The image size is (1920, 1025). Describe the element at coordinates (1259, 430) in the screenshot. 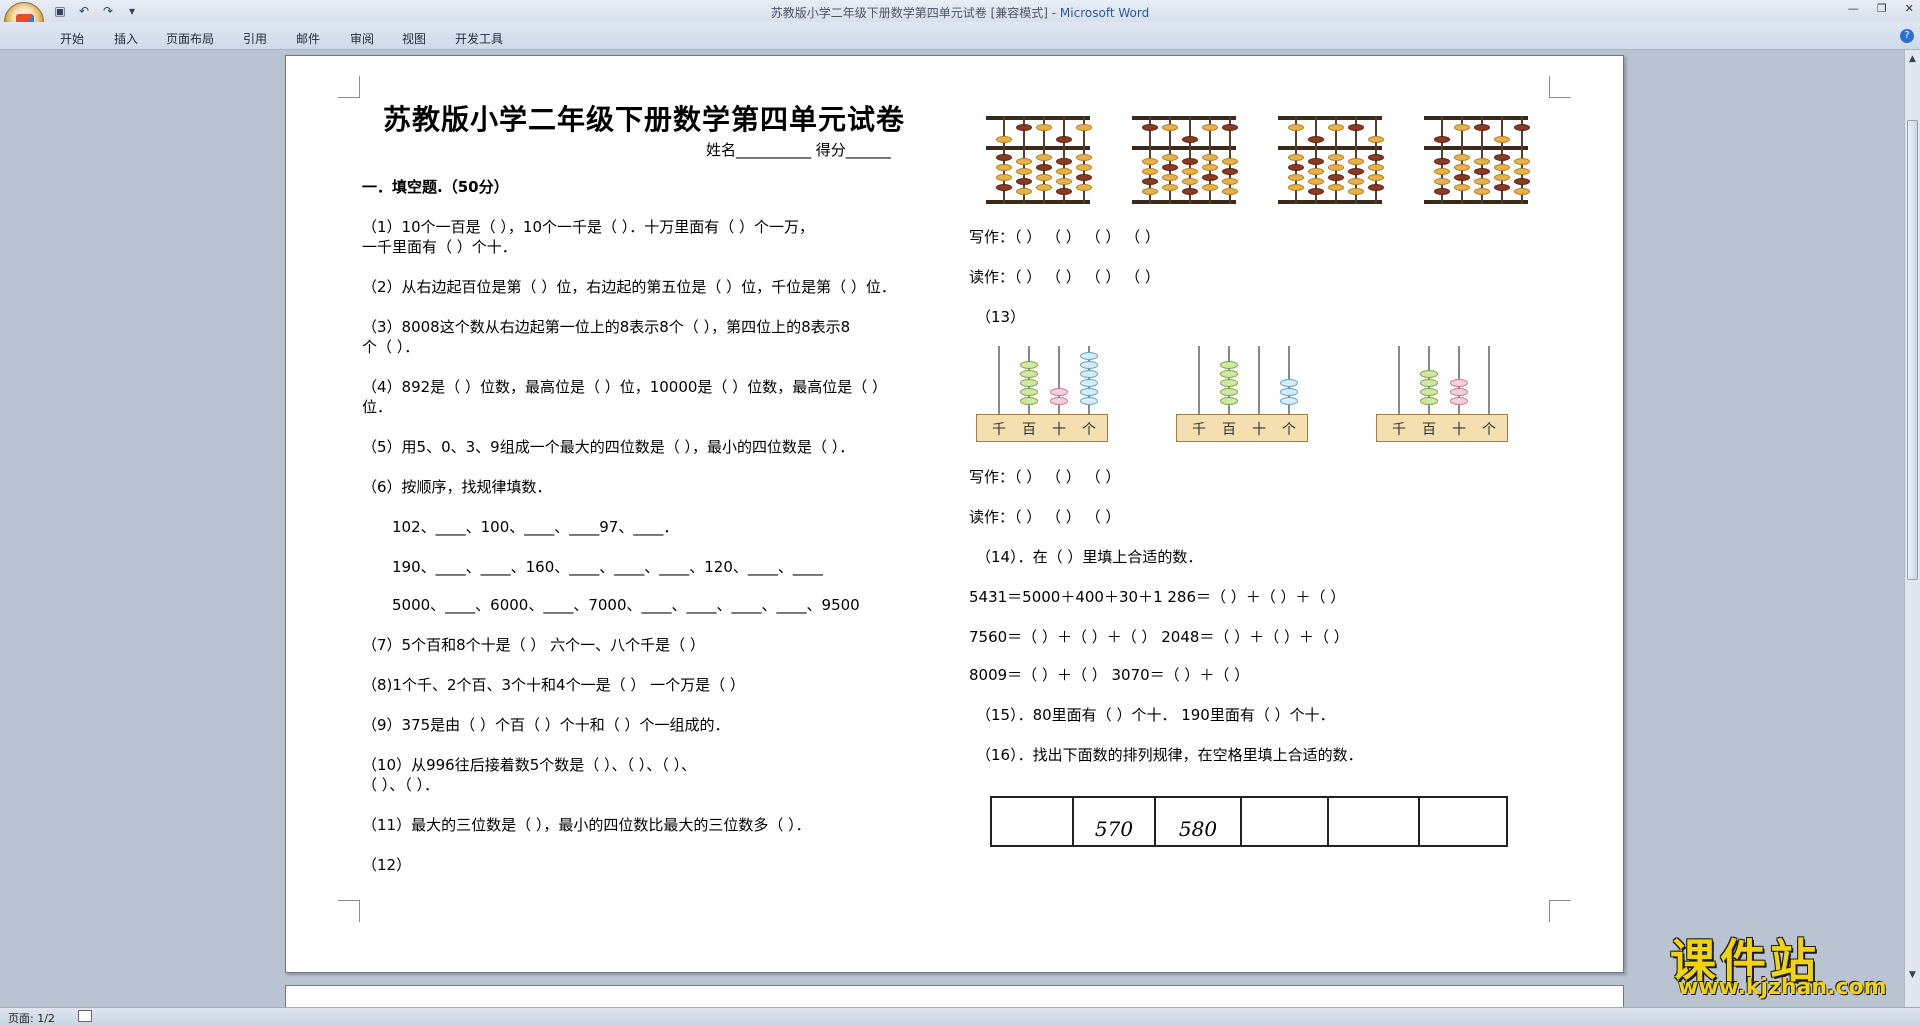

I see `place-value-label: 十` at that location.